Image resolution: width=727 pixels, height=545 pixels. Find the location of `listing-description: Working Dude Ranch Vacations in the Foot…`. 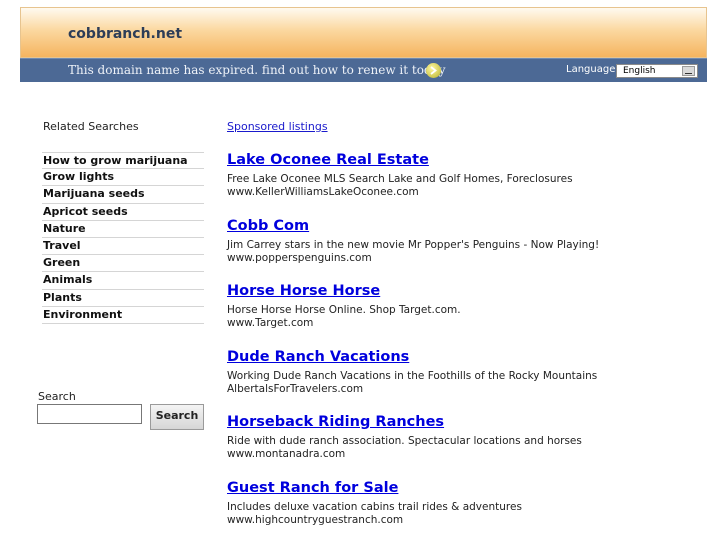

listing-description: Working Dude Ranch Vacations in the Foot… is located at coordinates (412, 375).